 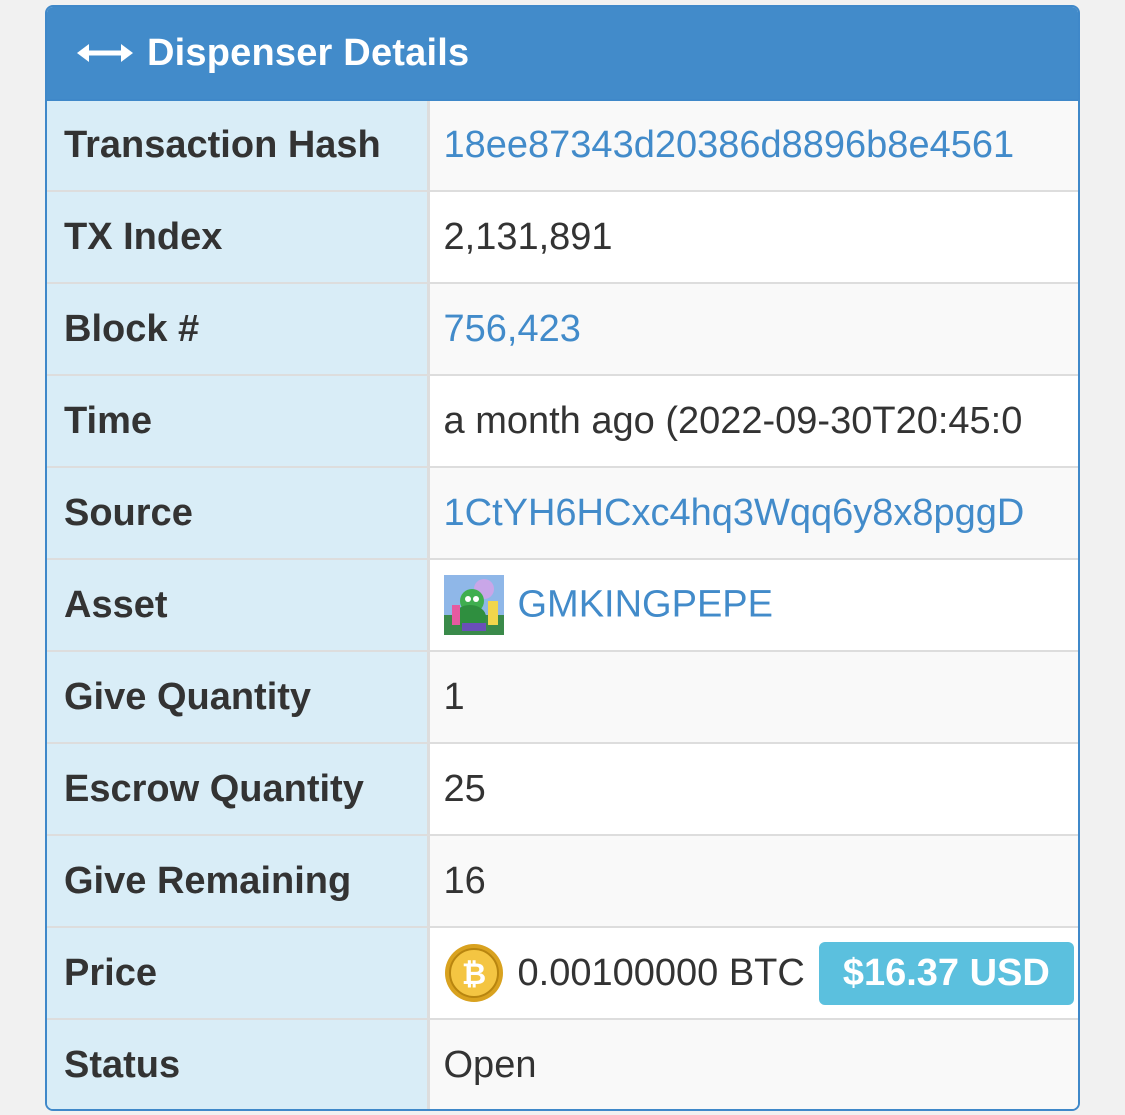 I want to click on row-give-quantity: Give Quantity 1, so click(x=562, y=696).